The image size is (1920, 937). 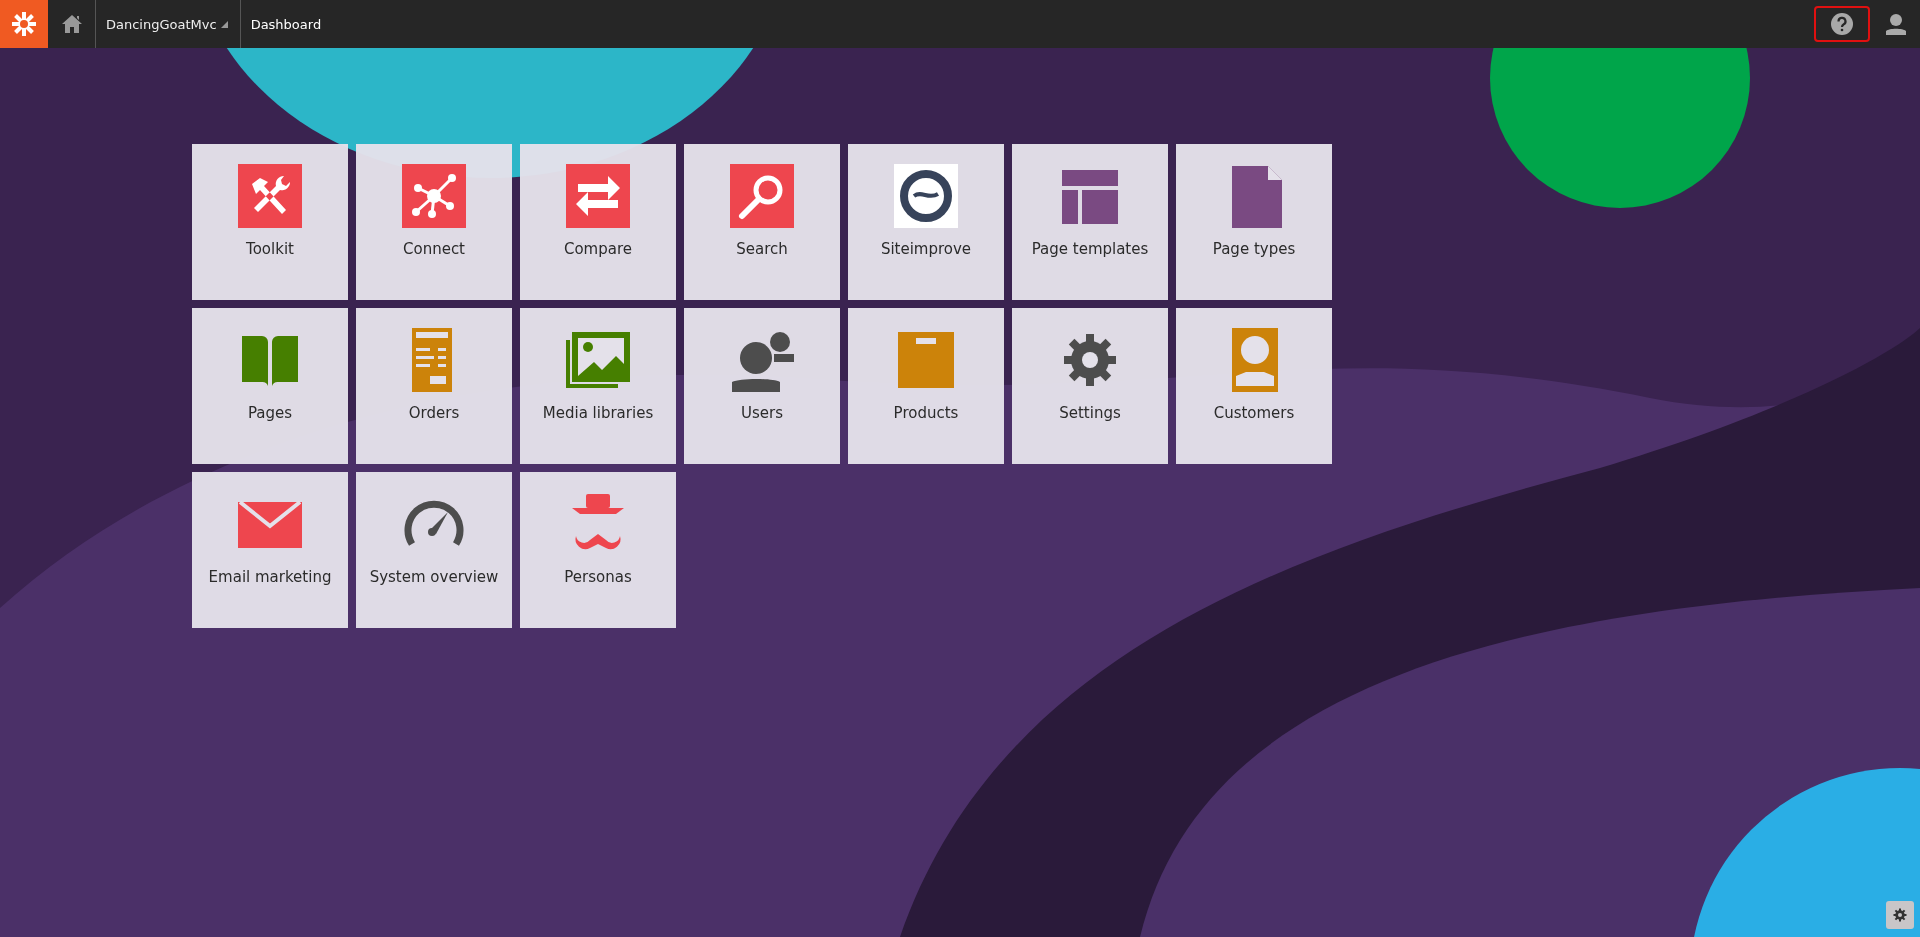 What do you see at coordinates (224, 24) in the screenshot?
I see `caret-icon` at bounding box center [224, 24].